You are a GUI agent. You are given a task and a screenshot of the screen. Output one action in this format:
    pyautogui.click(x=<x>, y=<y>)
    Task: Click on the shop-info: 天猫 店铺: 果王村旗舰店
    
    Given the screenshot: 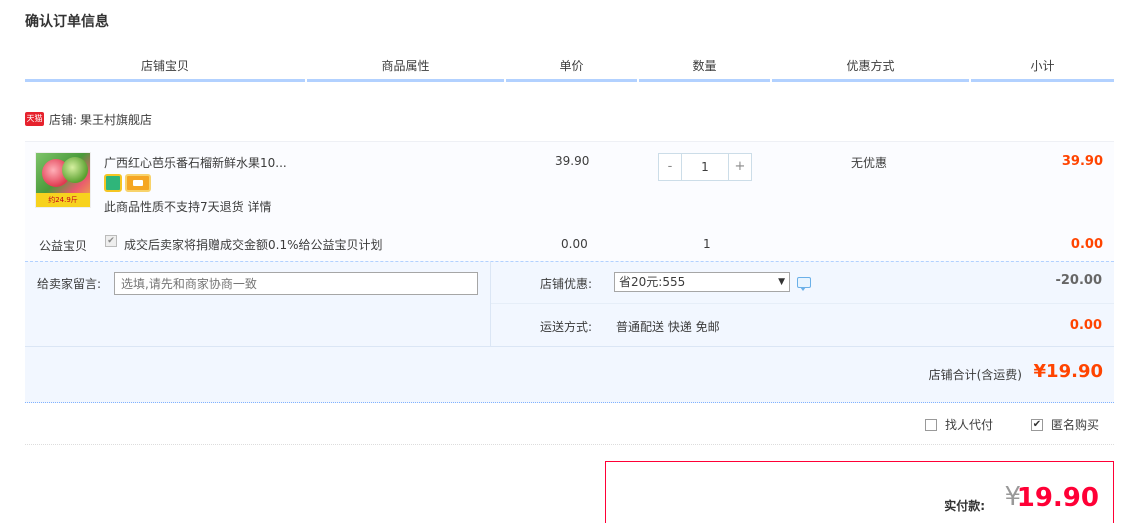 What is the action you would take?
    pyautogui.click(x=88, y=119)
    